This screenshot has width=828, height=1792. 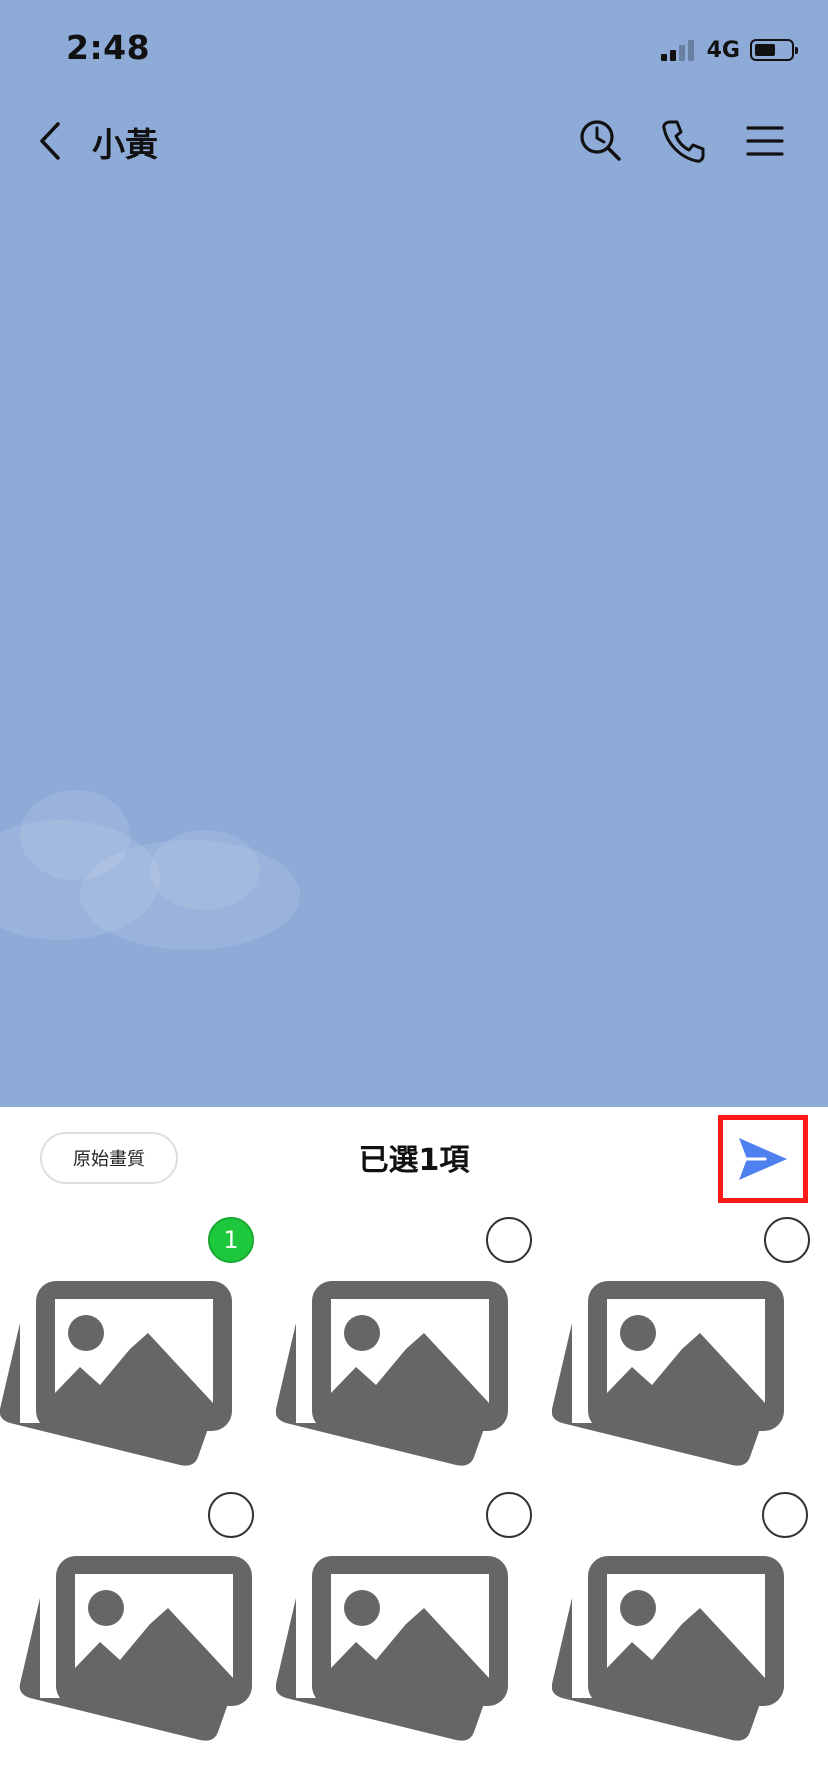 What do you see at coordinates (125, 144) in the screenshot?
I see `chat-title: 小黃` at bounding box center [125, 144].